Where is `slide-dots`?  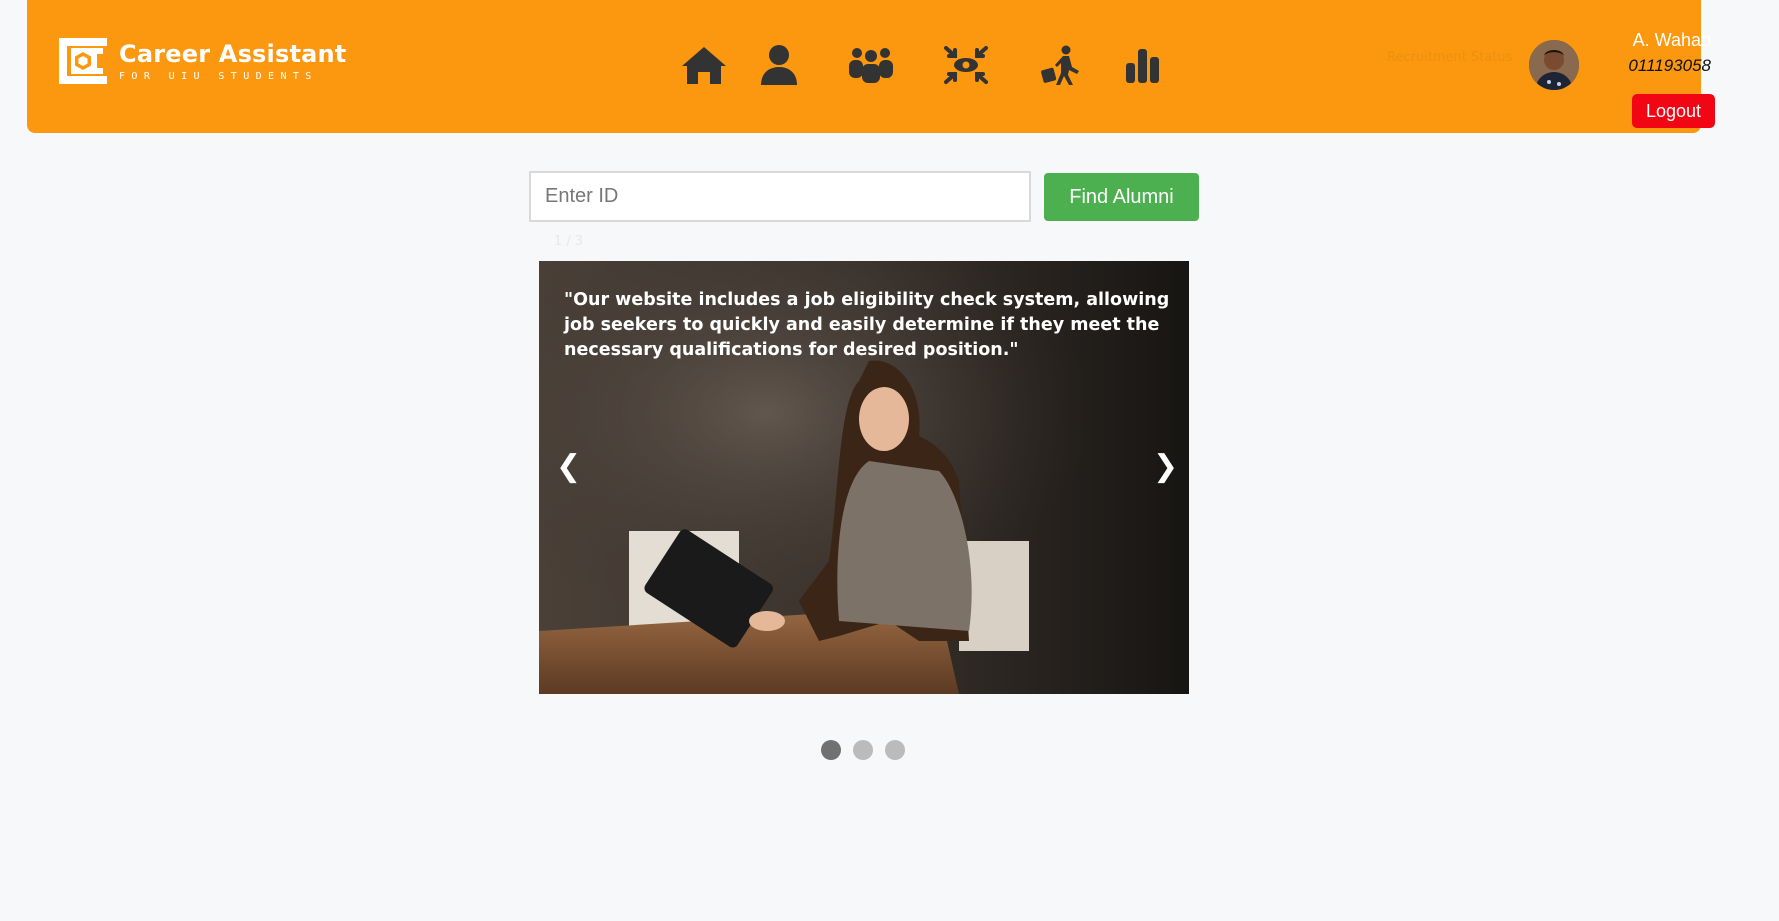 slide-dots is located at coordinates (869, 750).